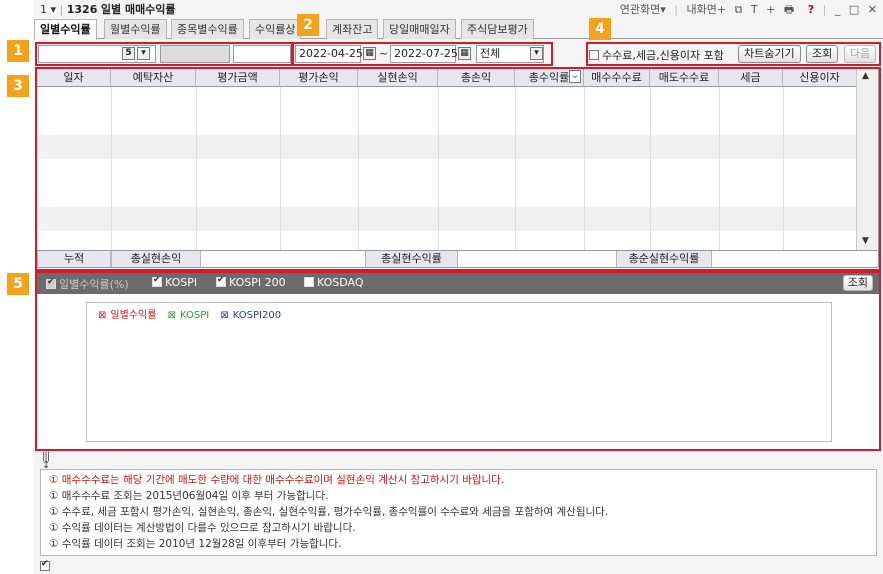 The image size is (883, 574). I want to click on end-date-input: 2022-07-25, so click(424, 54).